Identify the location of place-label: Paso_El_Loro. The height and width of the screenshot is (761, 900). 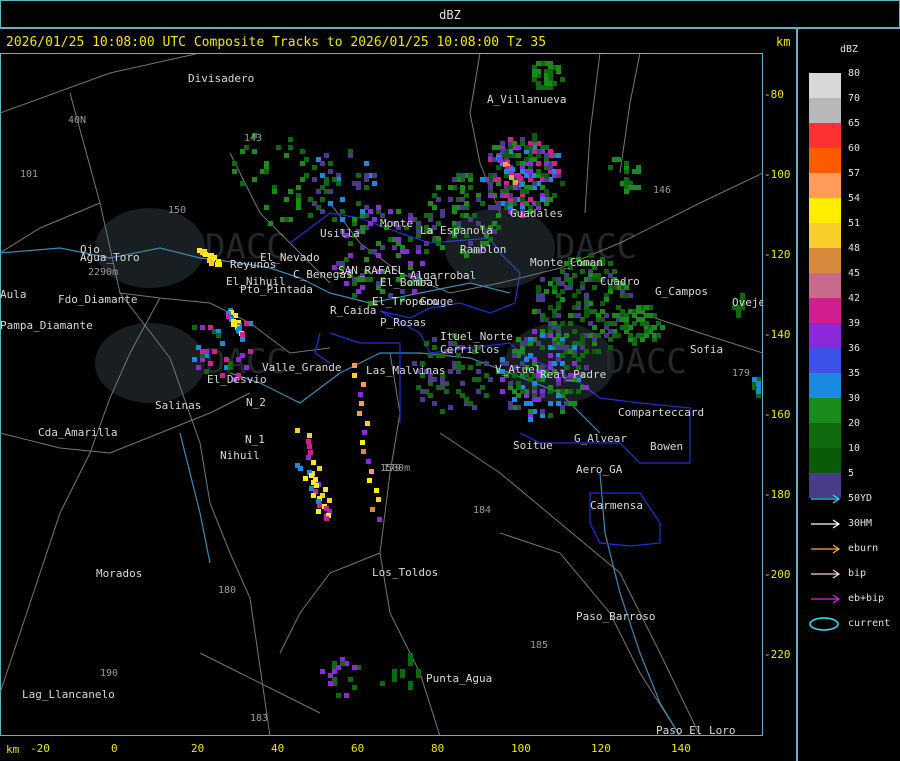
(695, 730).